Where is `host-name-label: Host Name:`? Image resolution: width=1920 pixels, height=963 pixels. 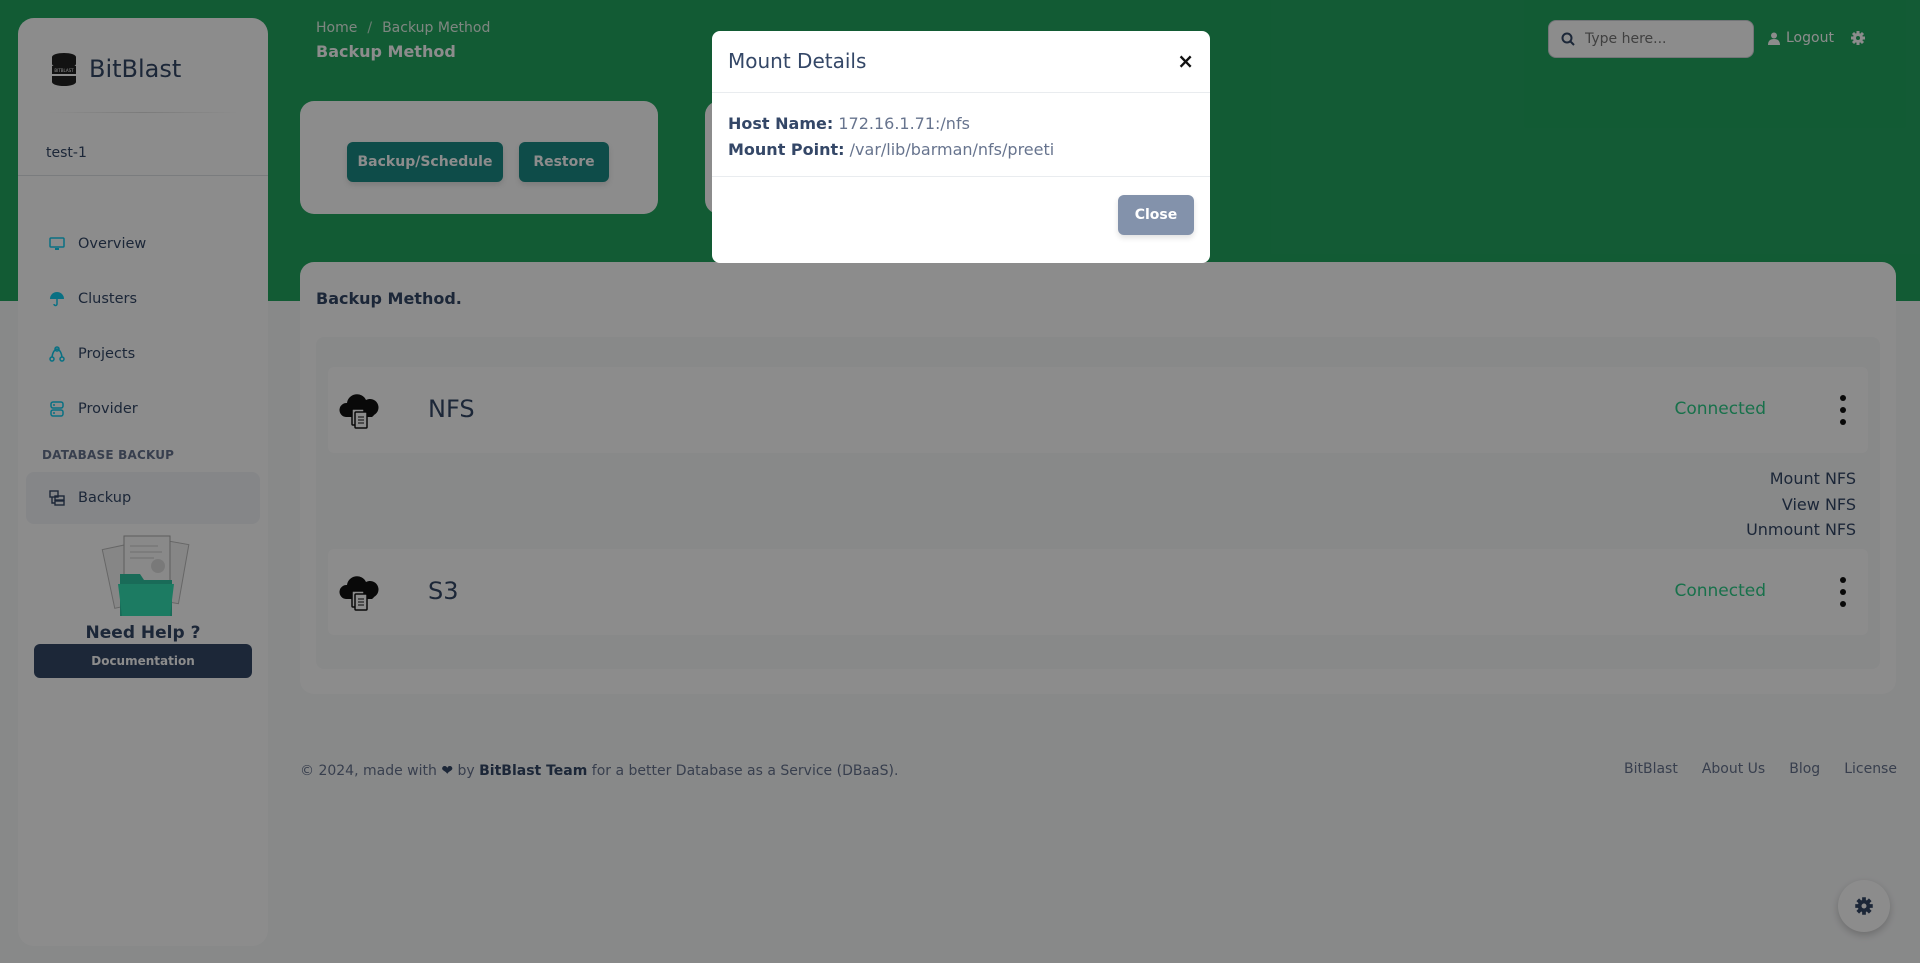 host-name-label: Host Name: is located at coordinates (781, 123).